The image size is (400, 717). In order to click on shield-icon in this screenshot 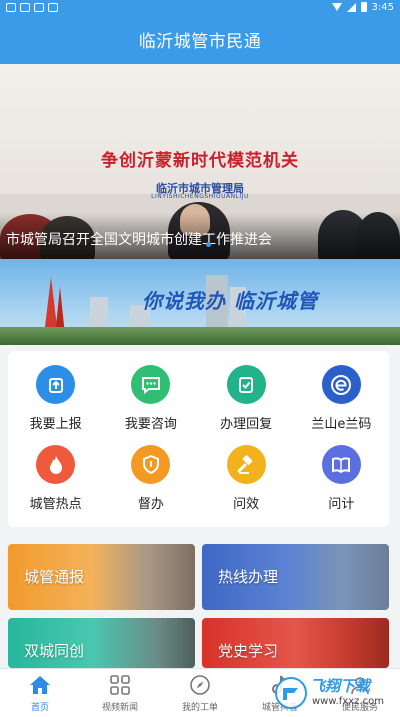, I will do `click(151, 464)`.